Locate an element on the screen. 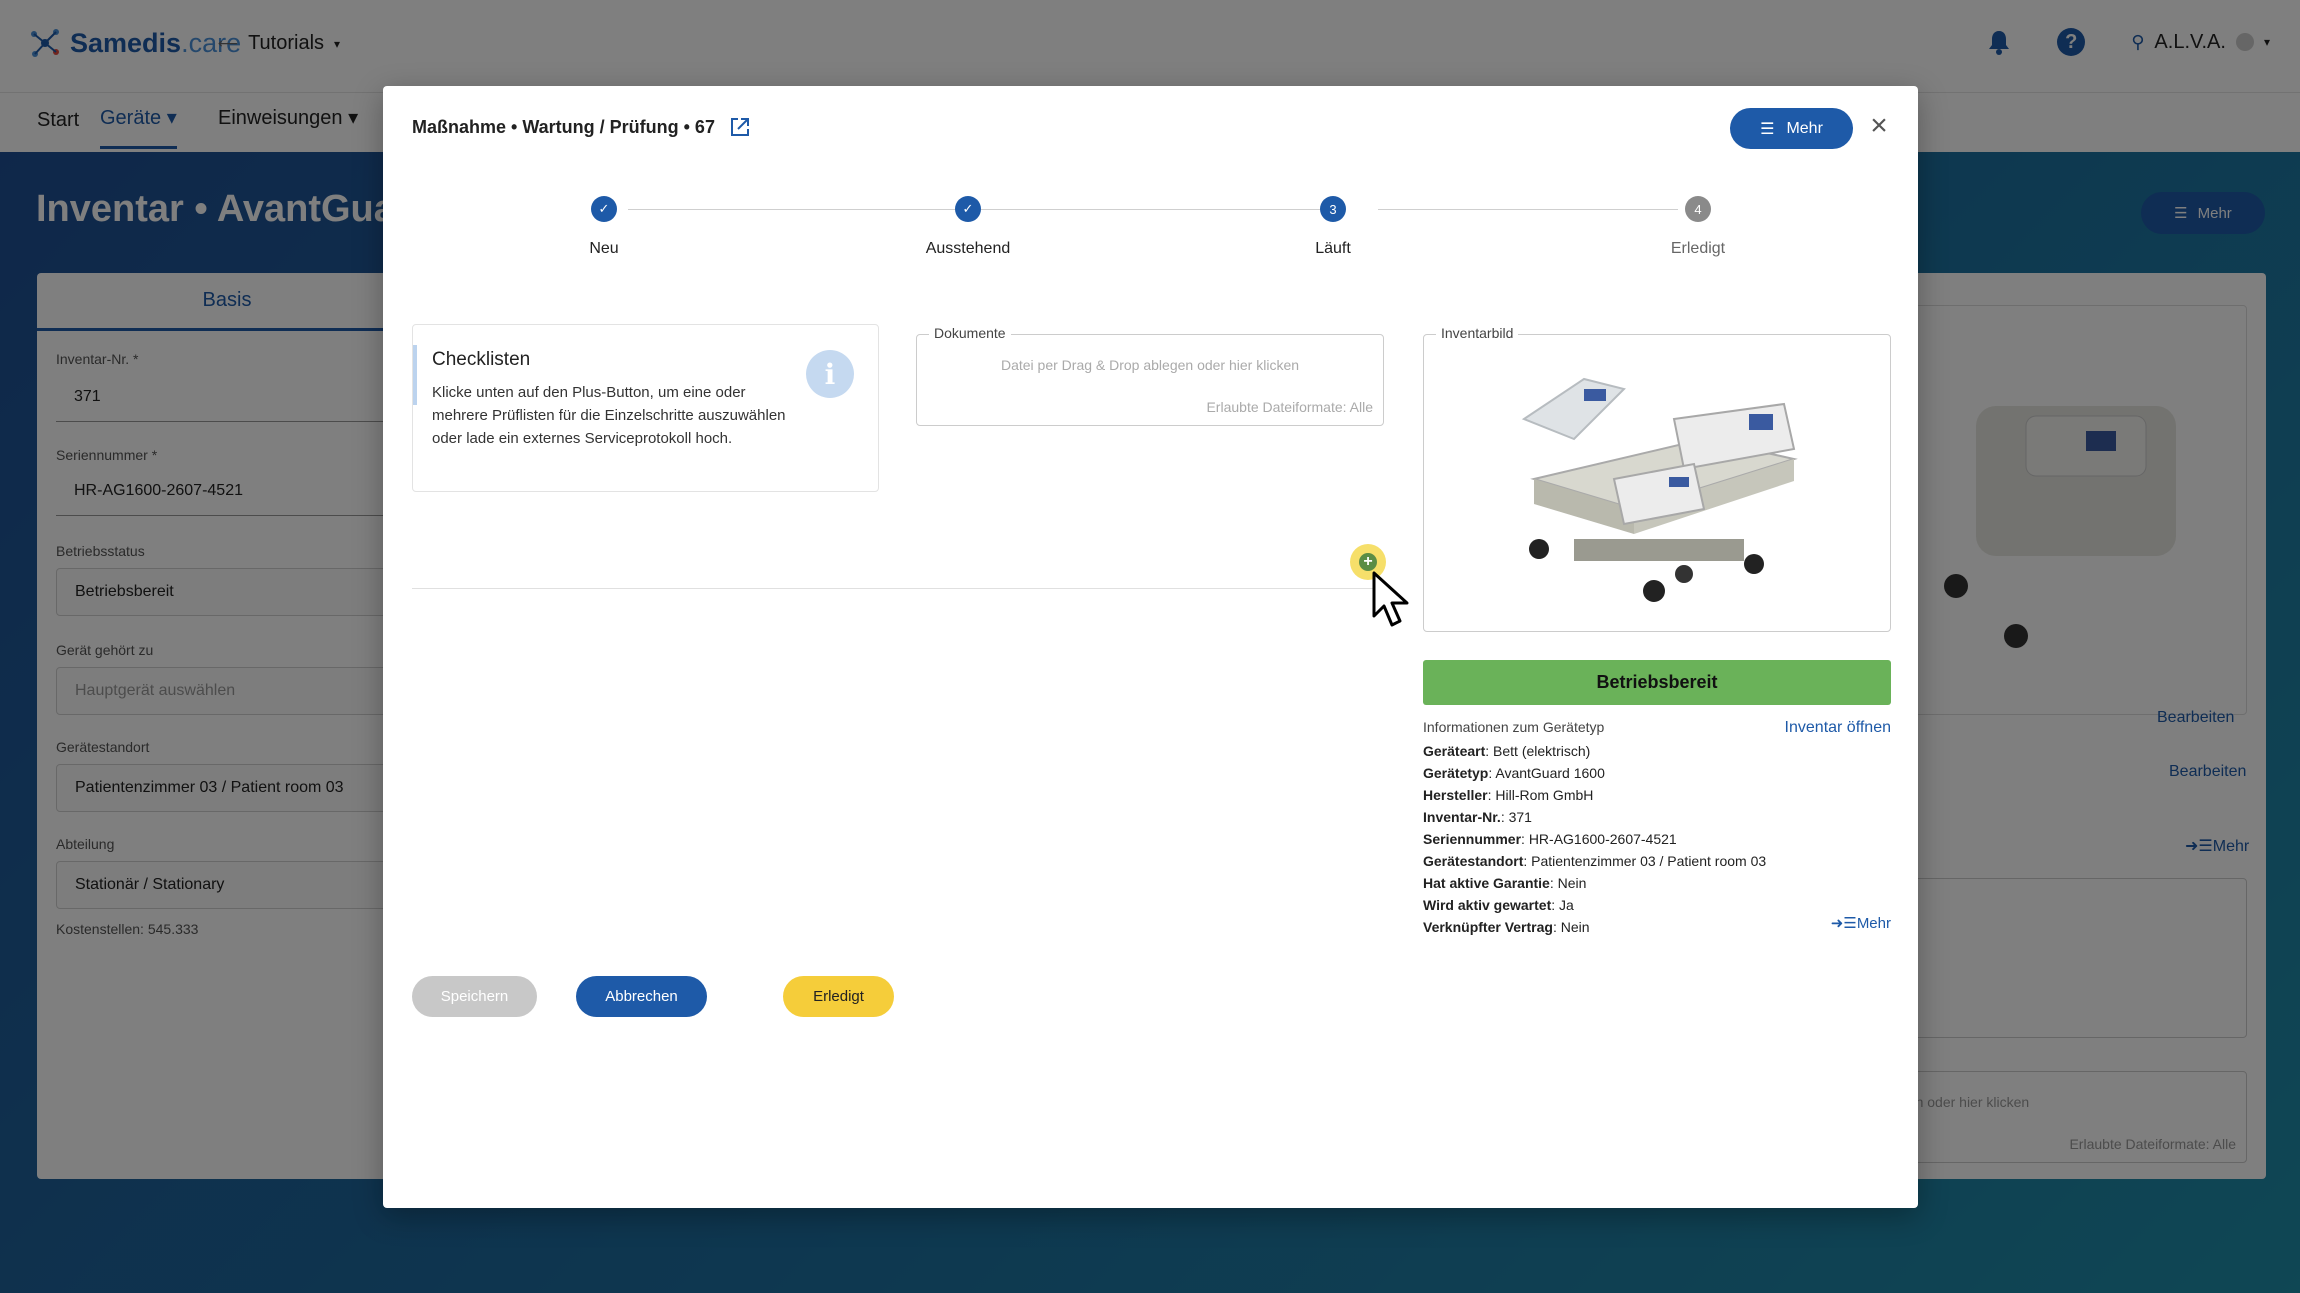  info-row: Inventar-Nr.: 371 is located at coordinates (1477, 817).